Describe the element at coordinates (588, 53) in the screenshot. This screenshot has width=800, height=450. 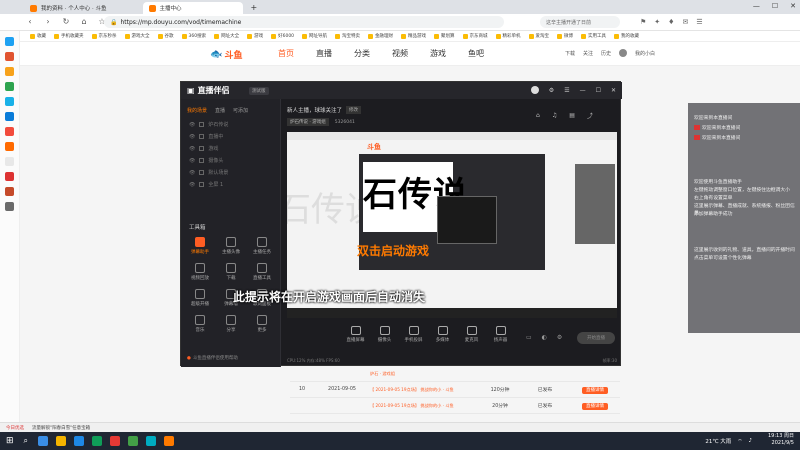
I see `follow-link: 关注` at that location.